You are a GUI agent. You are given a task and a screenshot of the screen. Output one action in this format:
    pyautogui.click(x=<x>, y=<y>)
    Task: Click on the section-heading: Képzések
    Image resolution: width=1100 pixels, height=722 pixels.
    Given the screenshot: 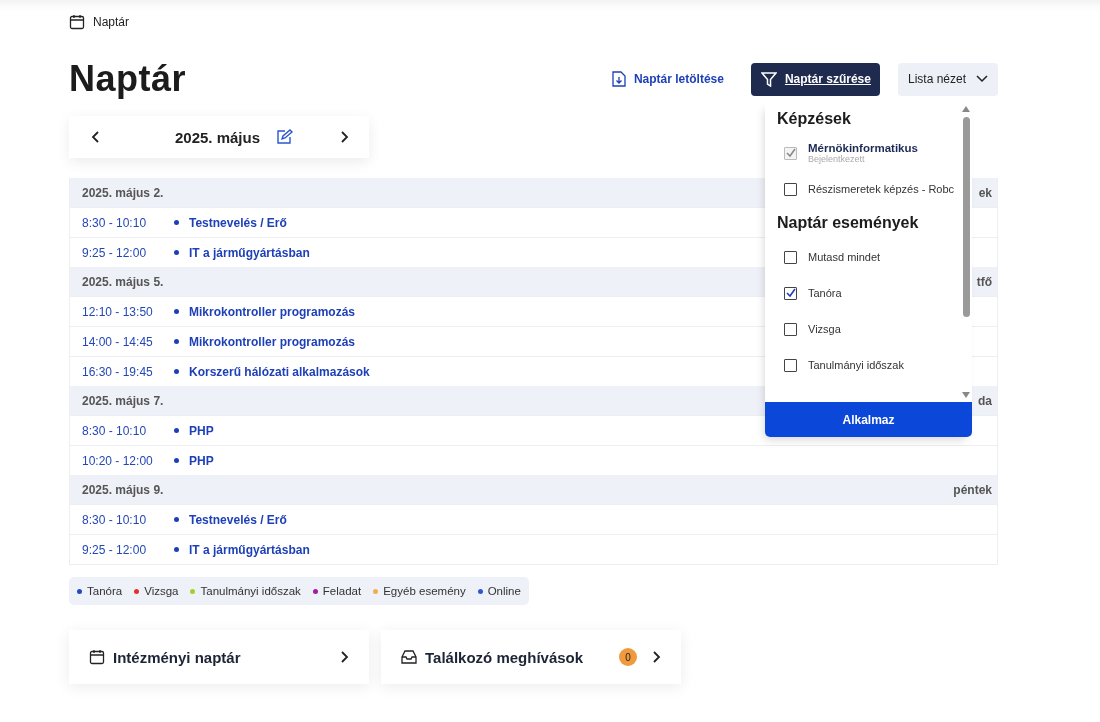 What is the action you would take?
    pyautogui.click(x=814, y=119)
    